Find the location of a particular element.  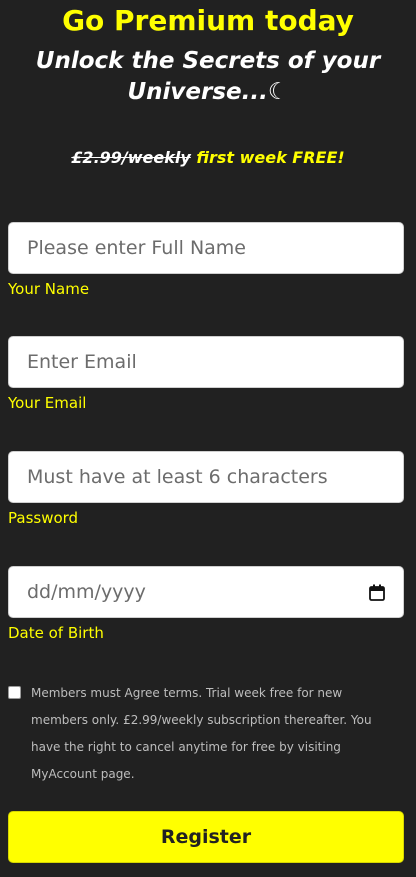

dob-label: Date of Birth is located at coordinates (56, 633).